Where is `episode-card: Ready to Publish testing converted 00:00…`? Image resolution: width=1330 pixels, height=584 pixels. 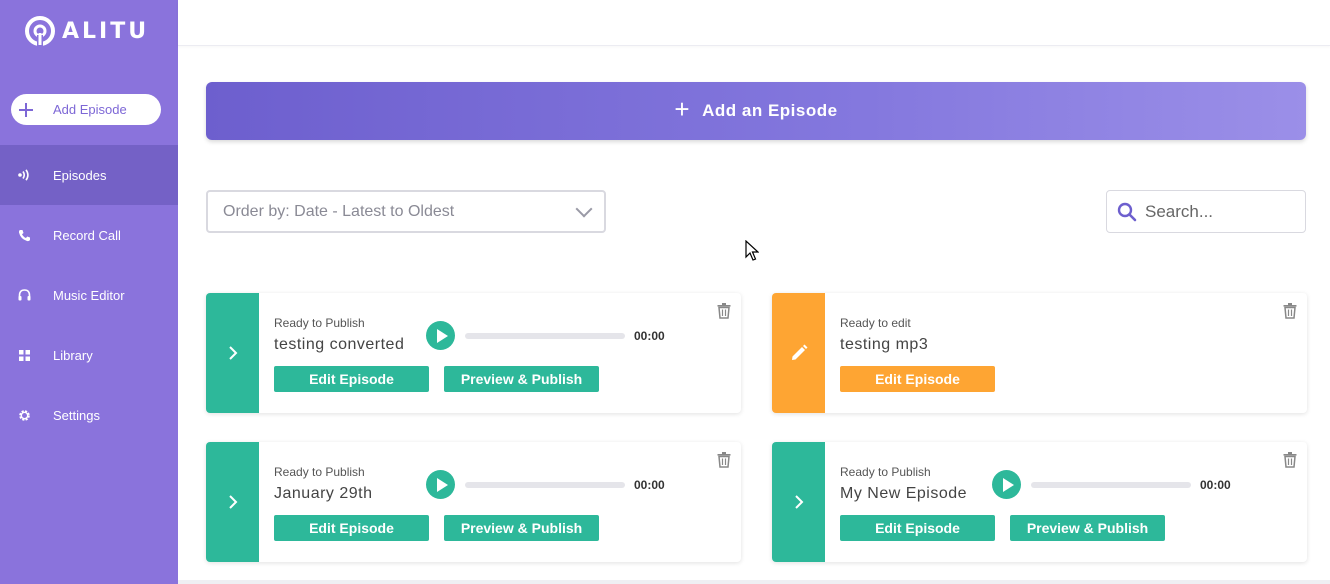
episode-card: Ready to Publish testing converted 00:00… is located at coordinates (473, 353).